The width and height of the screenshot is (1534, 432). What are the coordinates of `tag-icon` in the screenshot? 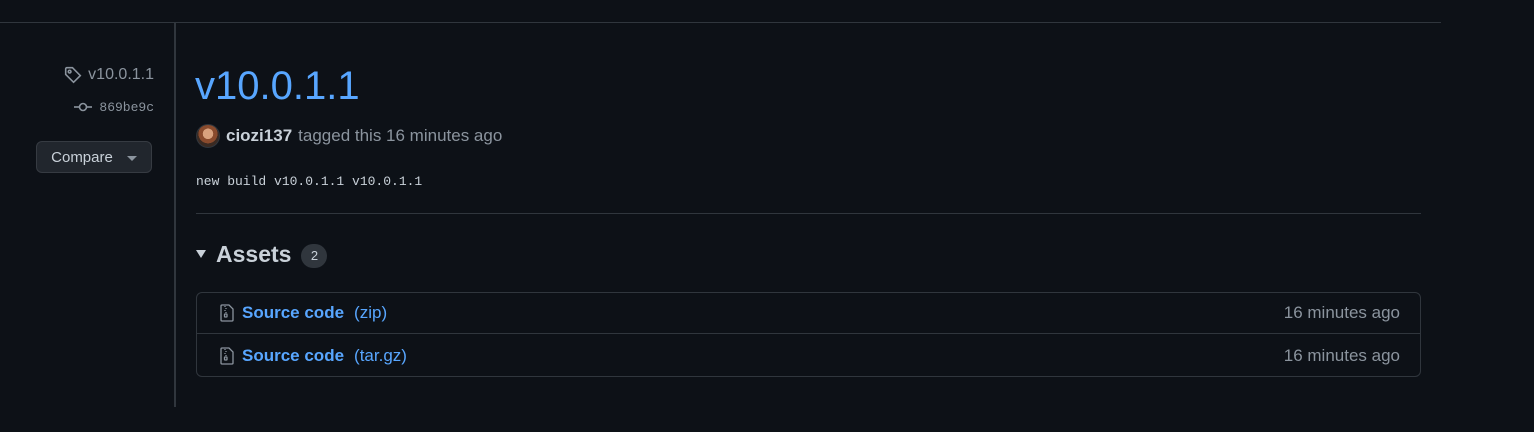 It's located at (73, 75).